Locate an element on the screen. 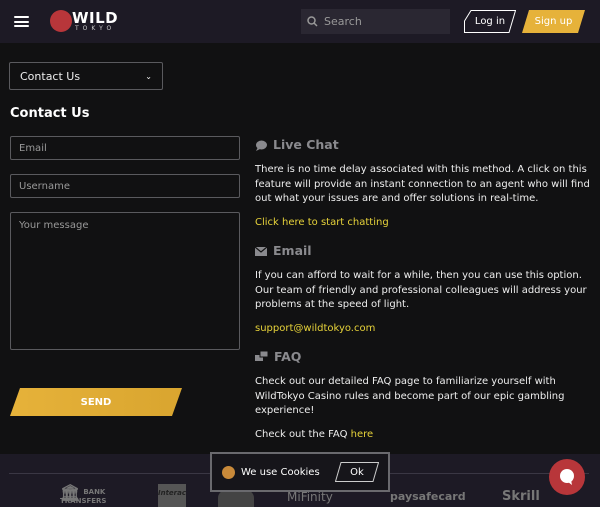 This screenshot has height=507, width=600. send-button: SEND is located at coordinates (96, 402).